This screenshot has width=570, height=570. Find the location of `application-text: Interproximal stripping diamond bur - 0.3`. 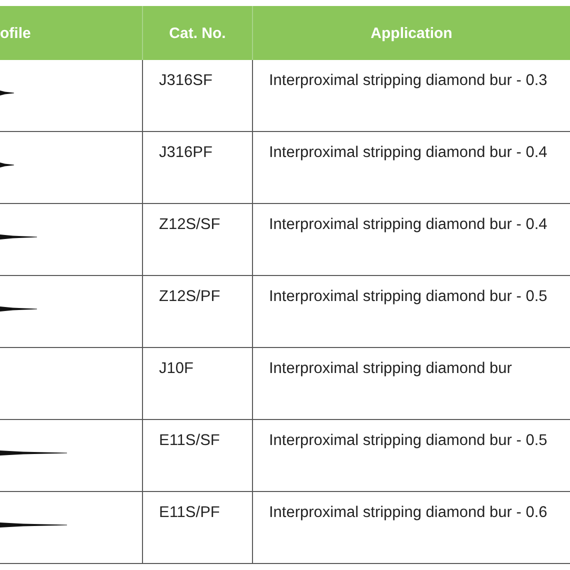

application-text: Interproximal stripping diamond bur - 0.3 is located at coordinates (408, 80).